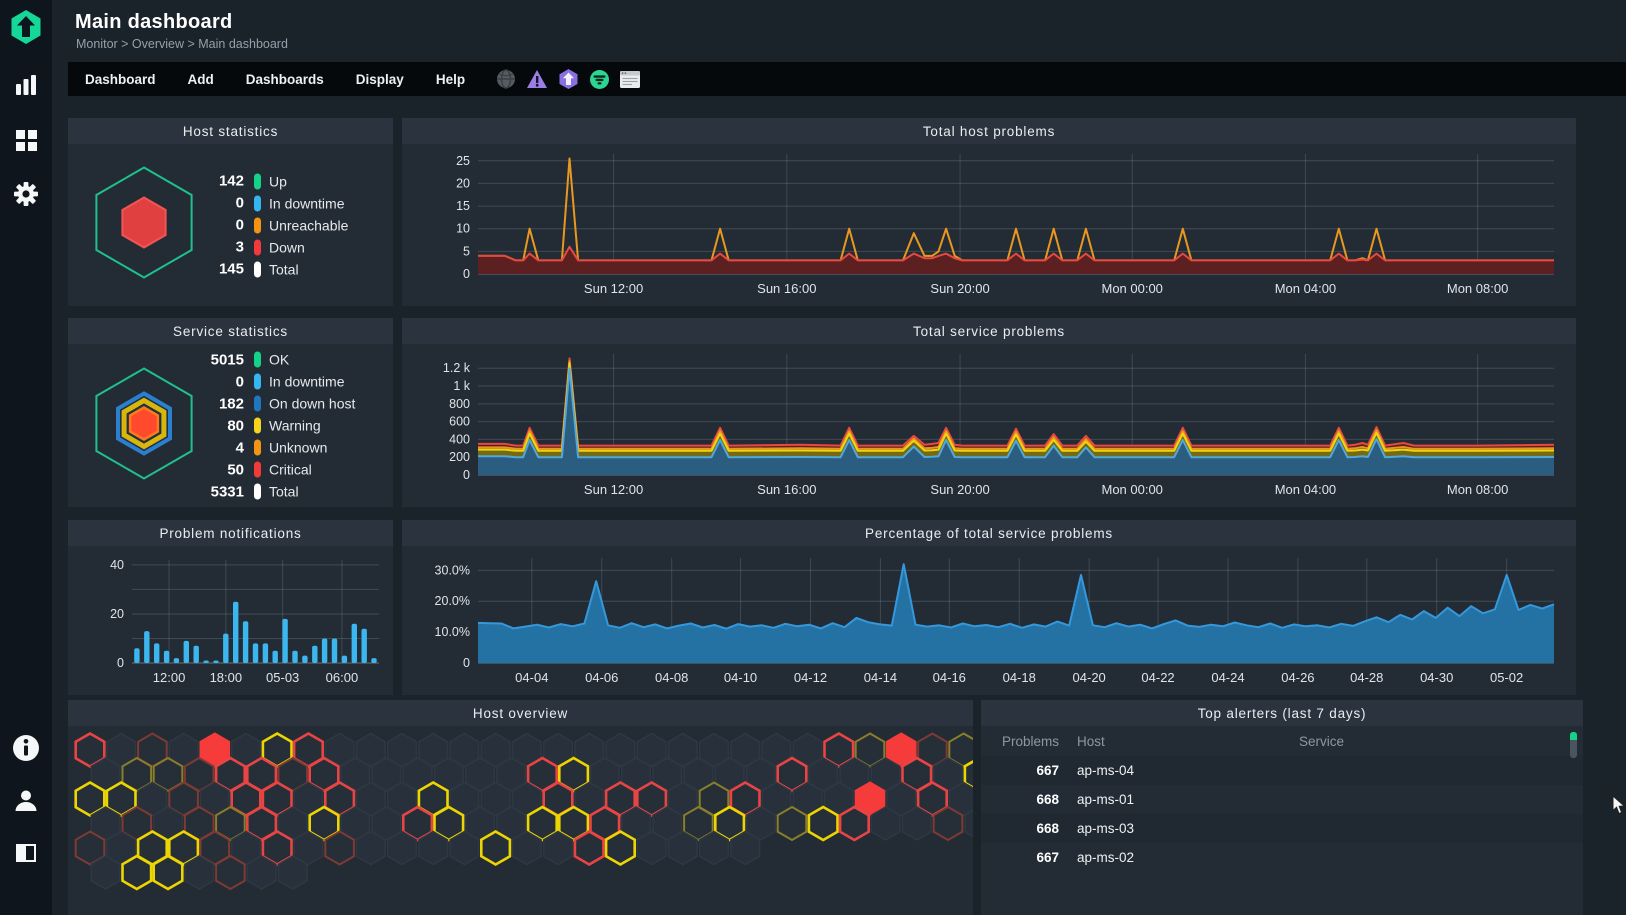 The height and width of the screenshot is (915, 1626). What do you see at coordinates (282, 491) in the screenshot?
I see `stat-row-total: 5331 Total` at bounding box center [282, 491].